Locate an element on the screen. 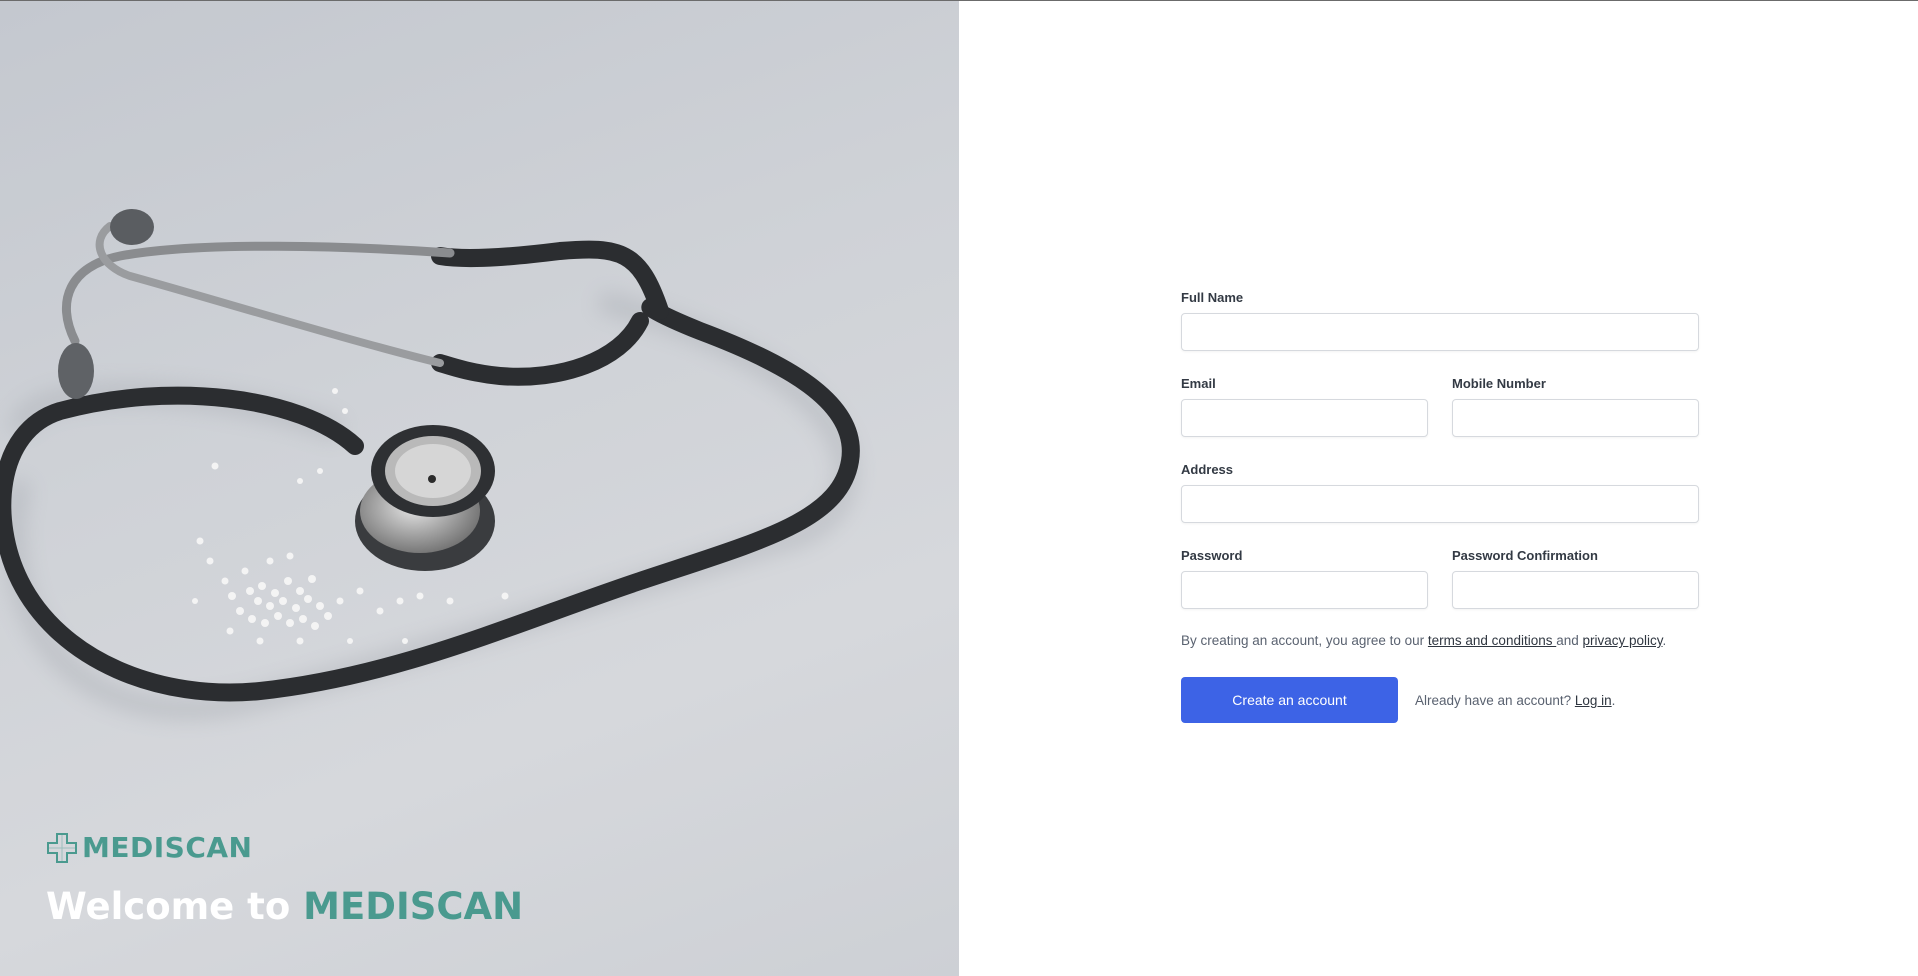 The width and height of the screenshot is (1918, 976). login-prompt: Already have an account? Log in. is located at coordinates (1515, 700).